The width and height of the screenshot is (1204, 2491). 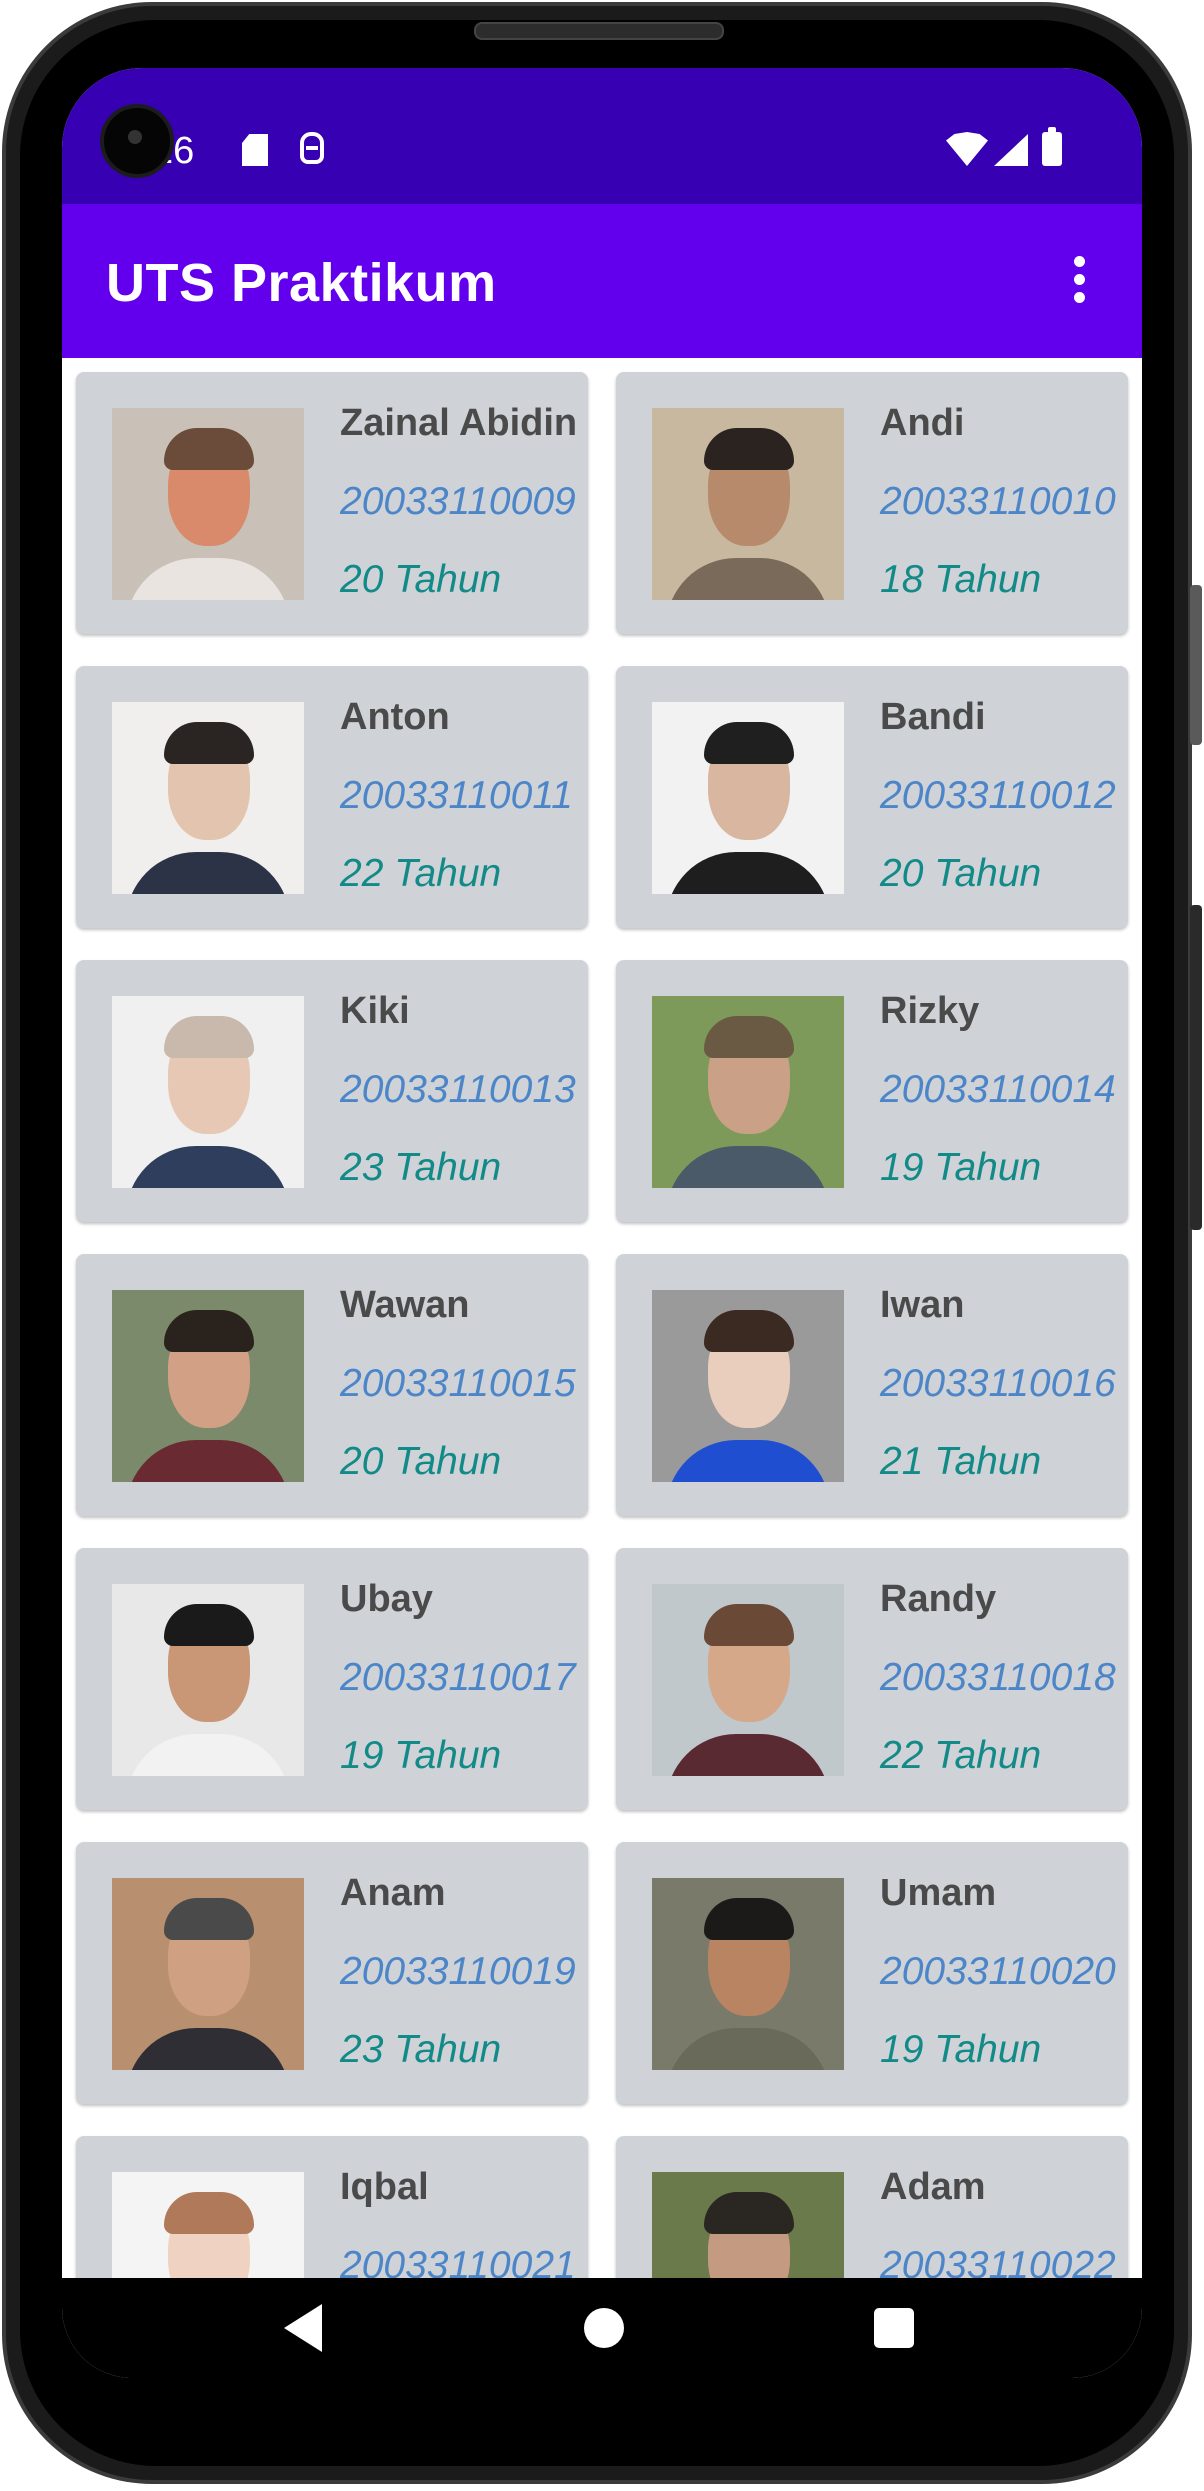 I want to click on front-camera, so click(x=137, y=141).